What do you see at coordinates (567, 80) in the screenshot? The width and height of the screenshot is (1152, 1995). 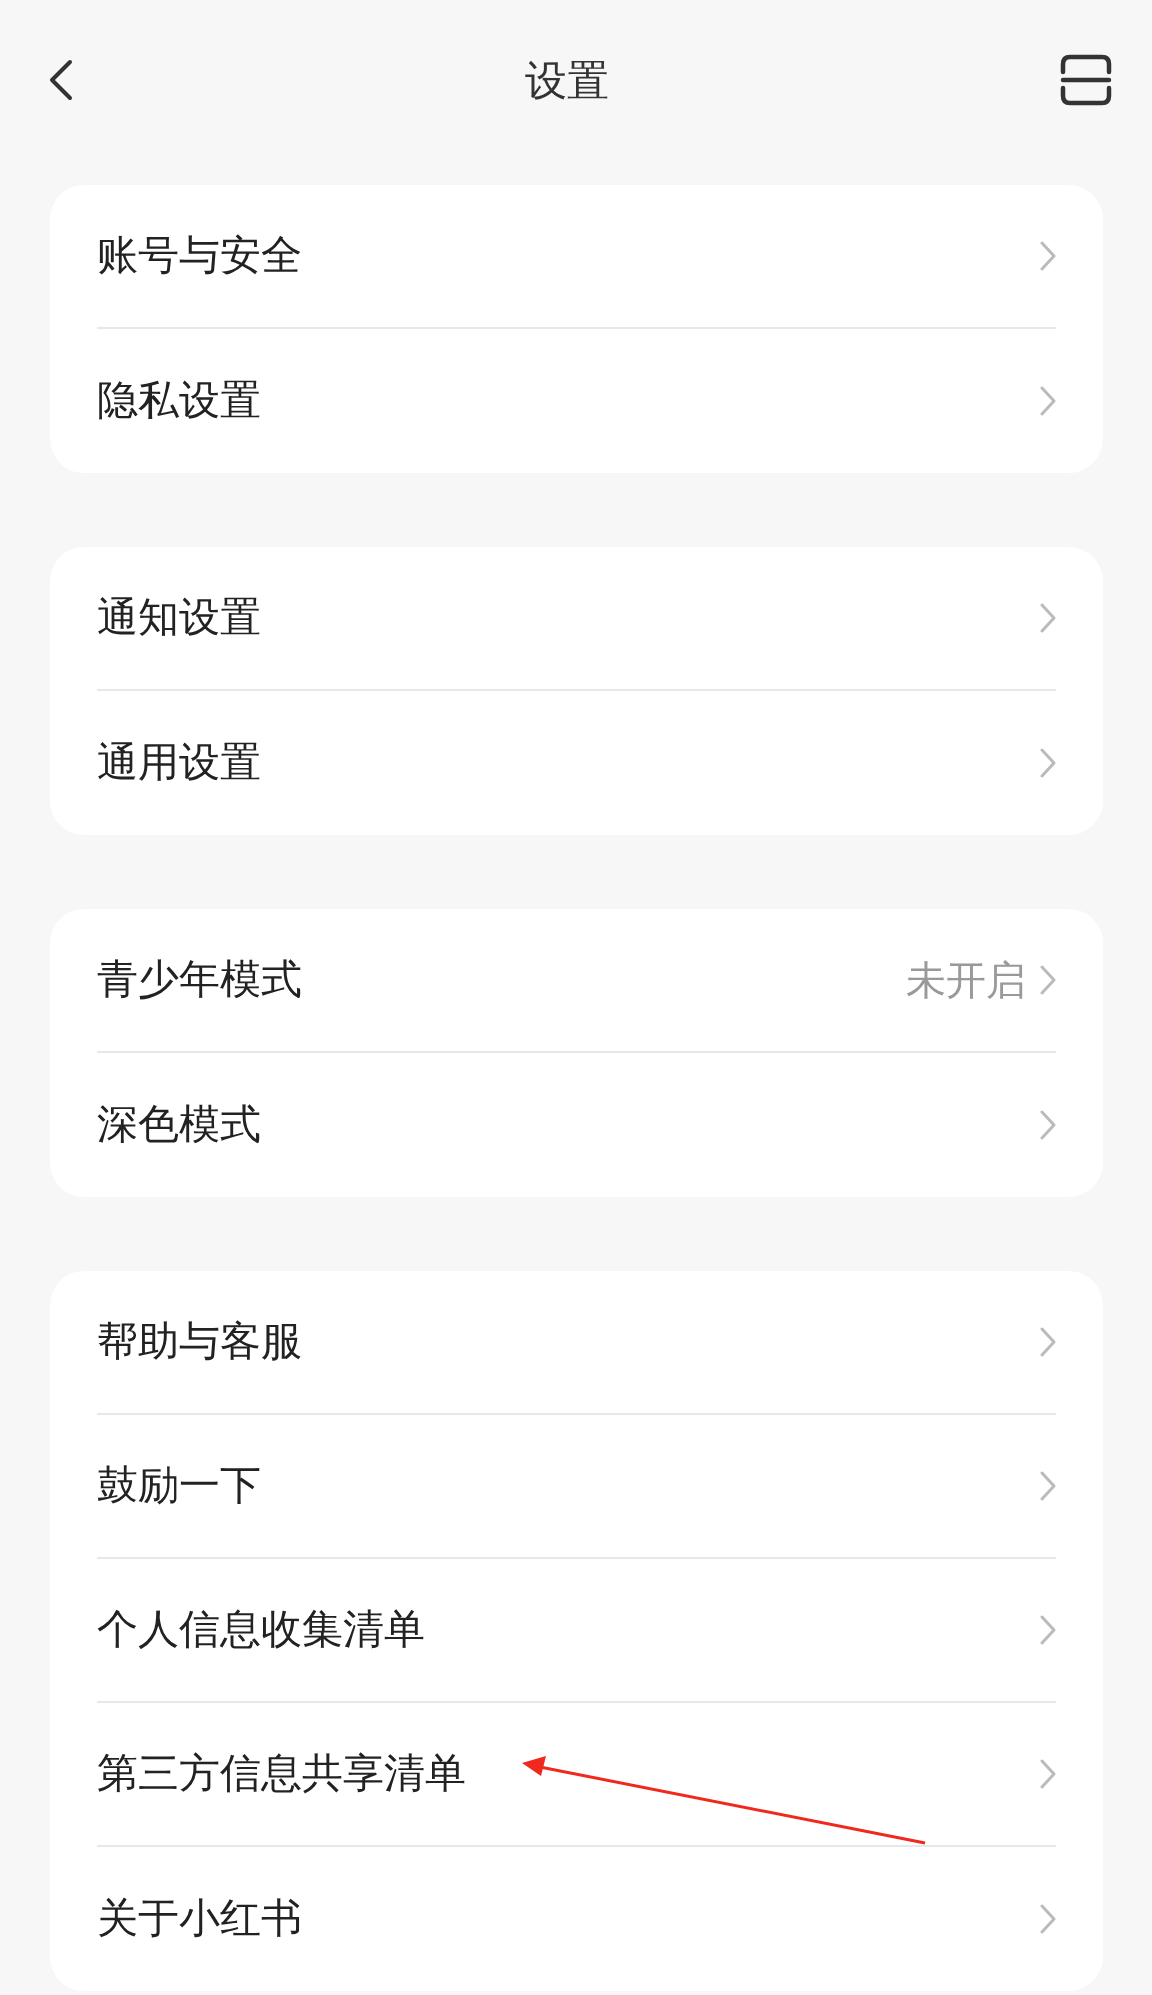 I see `page-title: 设置` at bounding box center [567, 80].